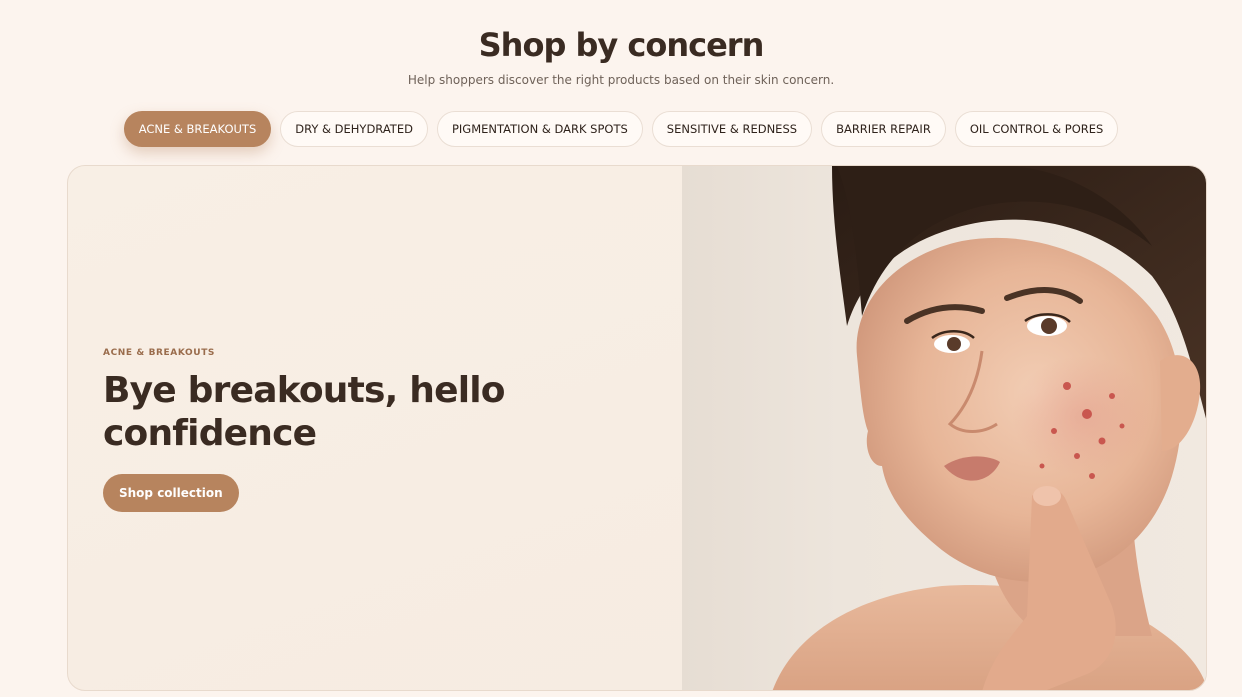 The height and width of the screenshot is (697, 1242). I want to click on feature-eyebrow: ACNE & BREAKOUTS, so click(159, 353).